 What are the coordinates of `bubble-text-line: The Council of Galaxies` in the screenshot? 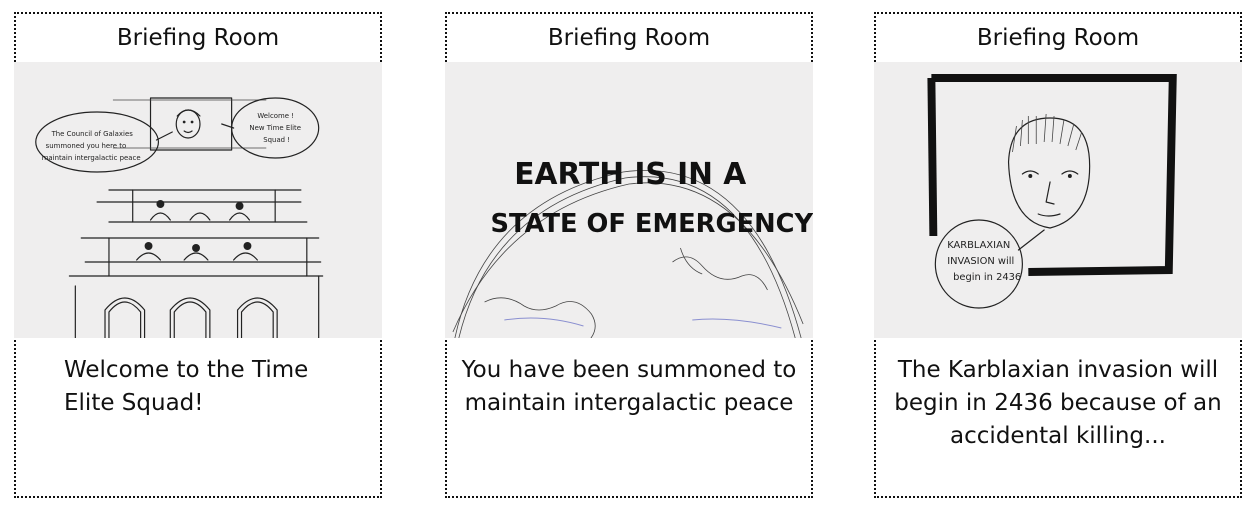 It's located at (92, 134).